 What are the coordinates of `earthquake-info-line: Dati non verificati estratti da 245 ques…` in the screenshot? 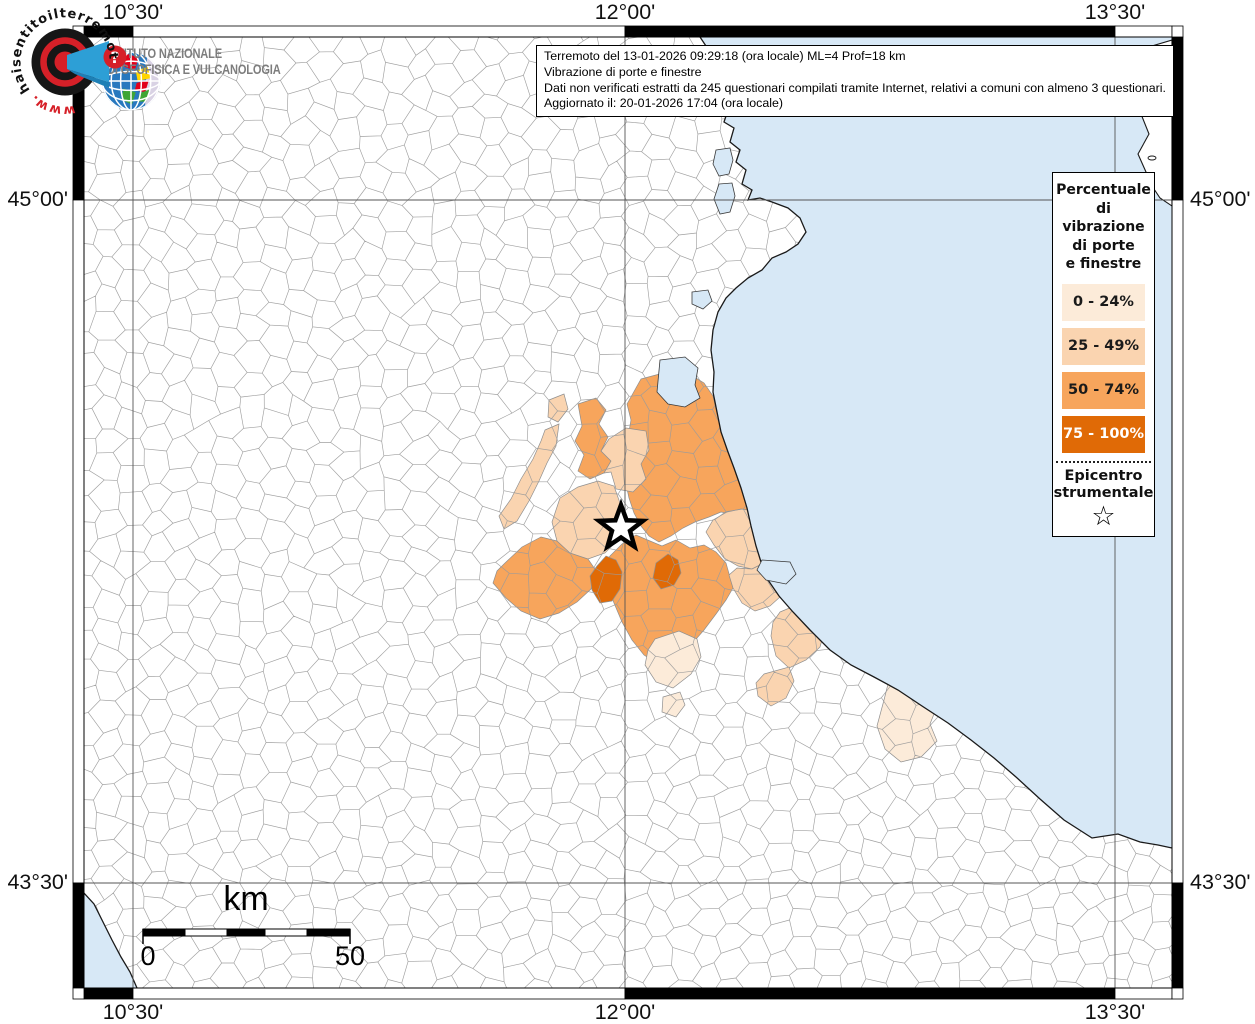 It's located at (855, 87).